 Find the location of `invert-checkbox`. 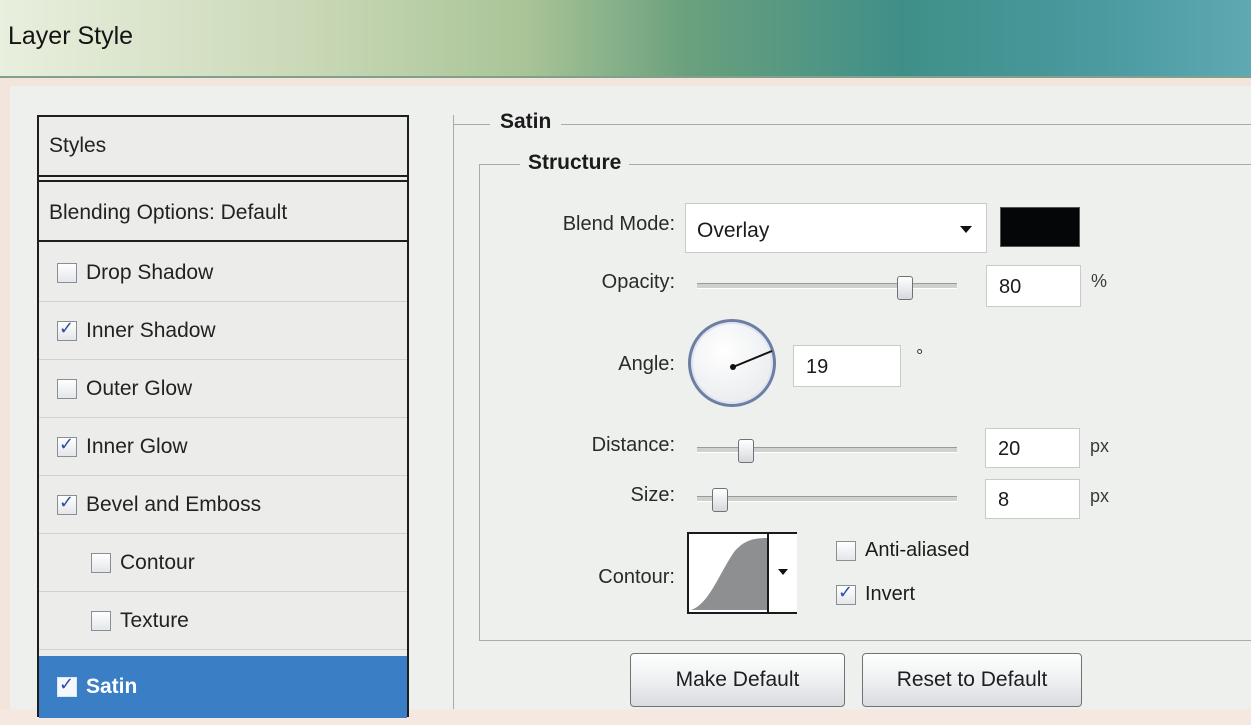

invert-checkbox is located at coordinates (846, 593).